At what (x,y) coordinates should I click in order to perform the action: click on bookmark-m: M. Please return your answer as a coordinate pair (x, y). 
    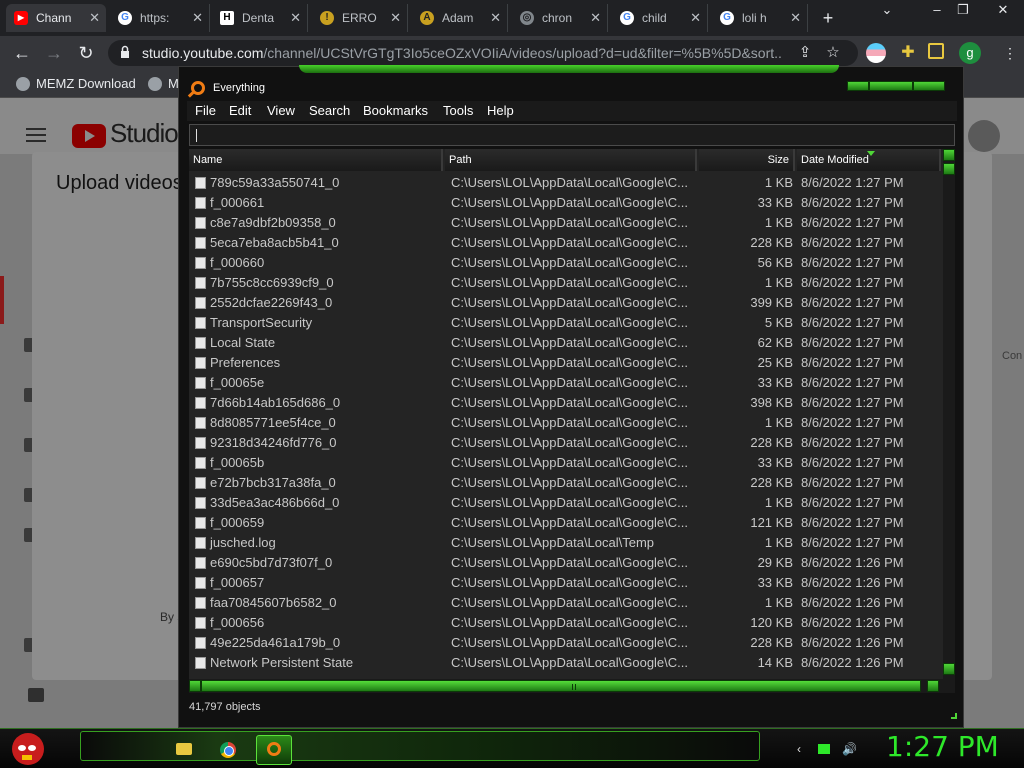
    Looking at the image, I should click on (162, 84).